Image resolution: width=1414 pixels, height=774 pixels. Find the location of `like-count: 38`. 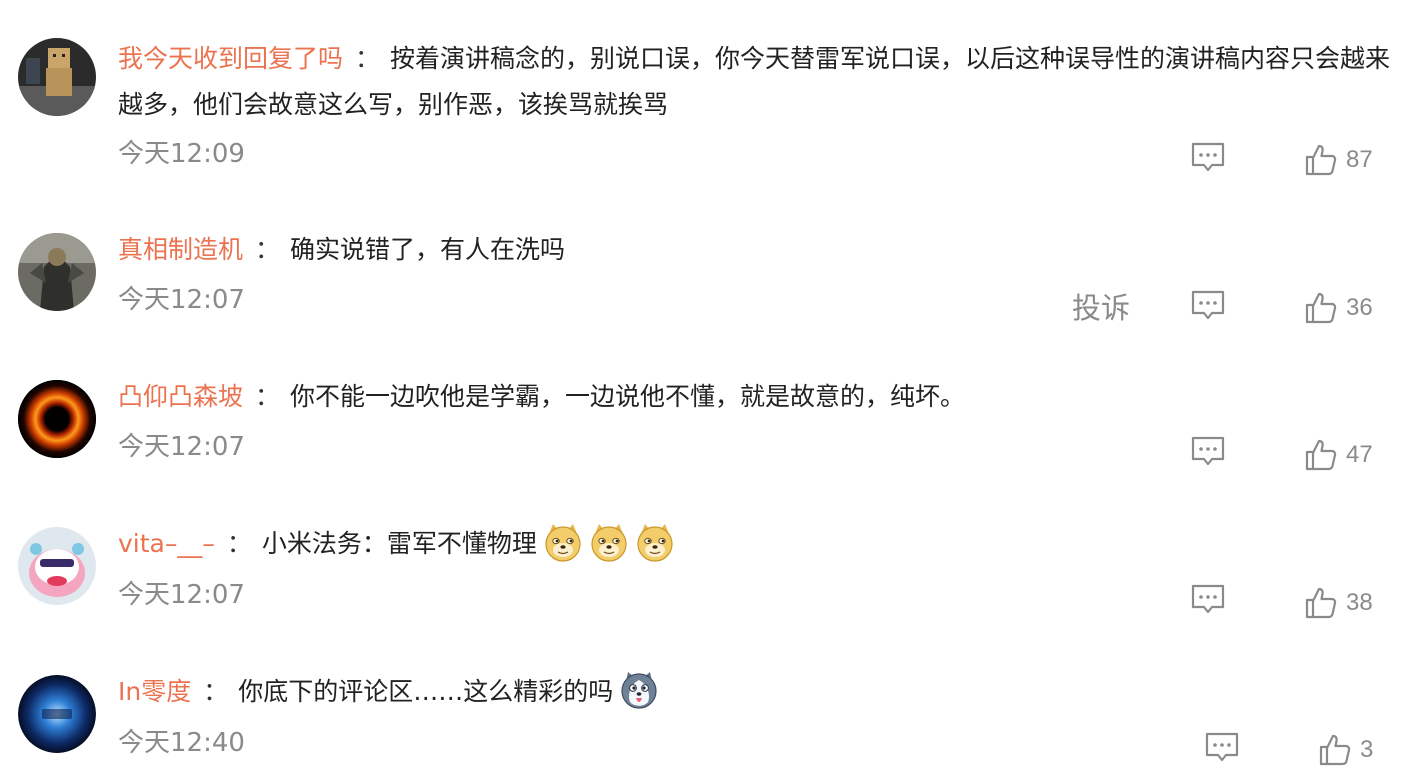

like-count: 38 is located at coordinates (1359, 602).